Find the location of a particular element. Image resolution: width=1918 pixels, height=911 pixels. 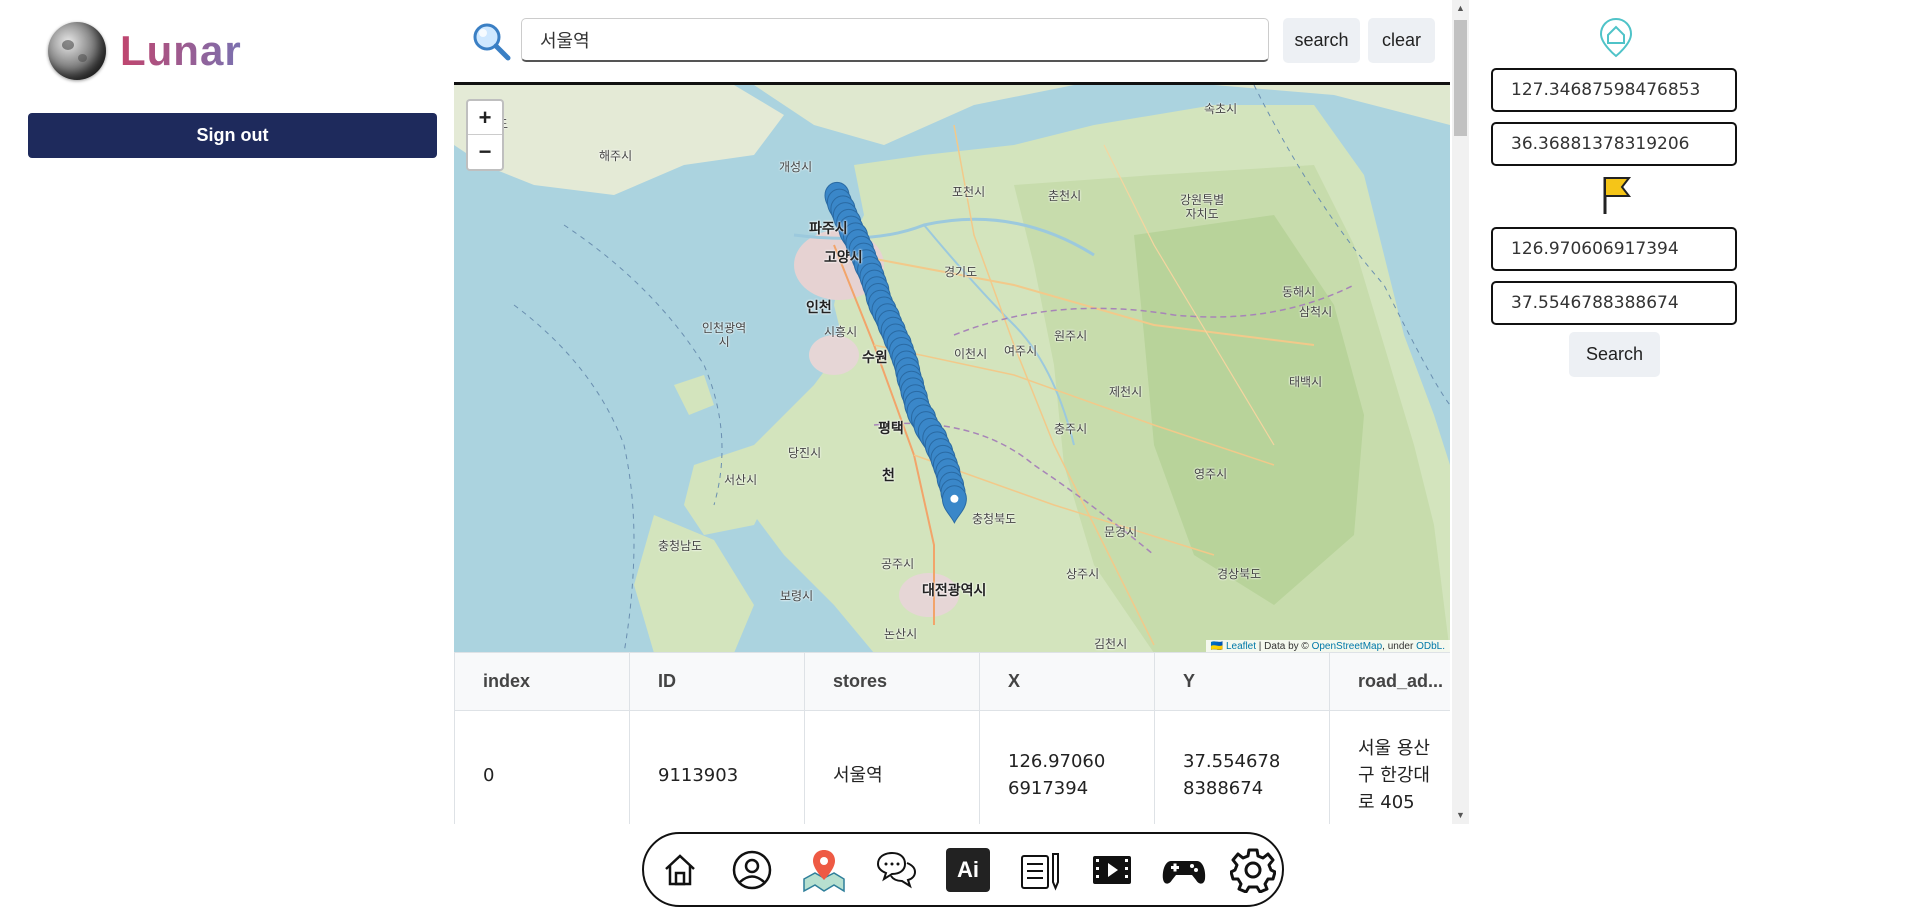

gamepad-icon is located at coordinates (1184, 870).